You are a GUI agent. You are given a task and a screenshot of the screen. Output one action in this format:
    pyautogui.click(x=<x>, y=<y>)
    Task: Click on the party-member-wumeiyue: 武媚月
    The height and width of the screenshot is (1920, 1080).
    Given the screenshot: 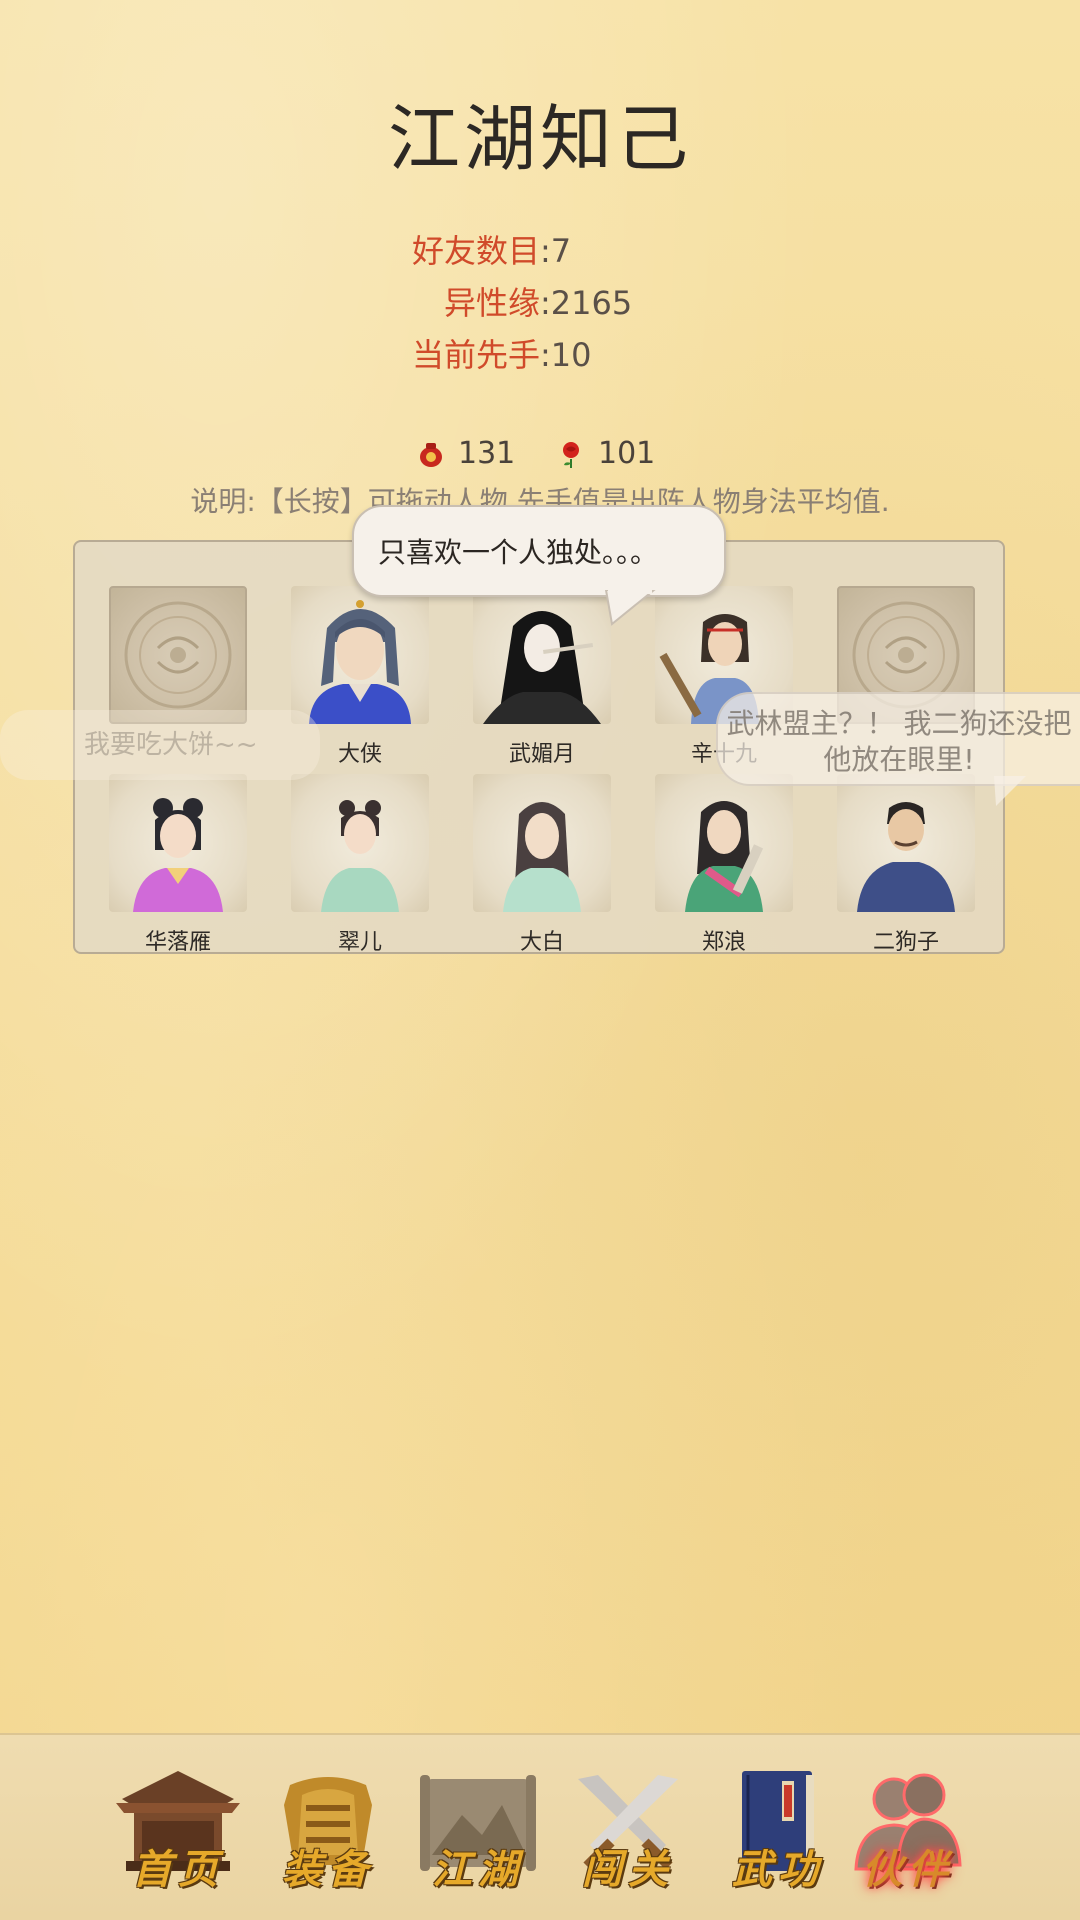 What is the action you would take?
    pyautogui.click(x=542, y=676)
    